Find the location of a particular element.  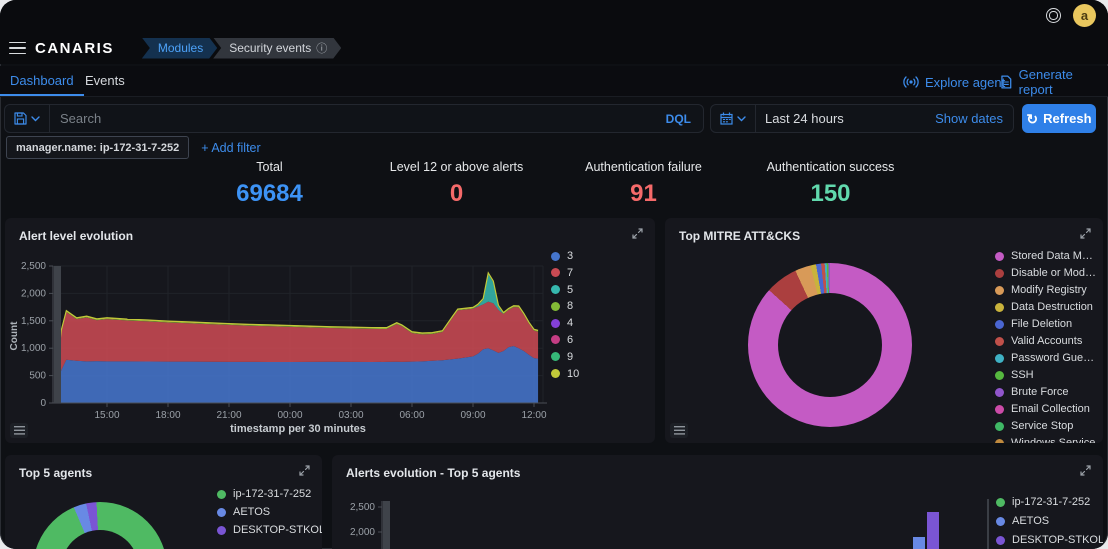

legend-label: Password Guessing is located at coordinates (1054, 358).